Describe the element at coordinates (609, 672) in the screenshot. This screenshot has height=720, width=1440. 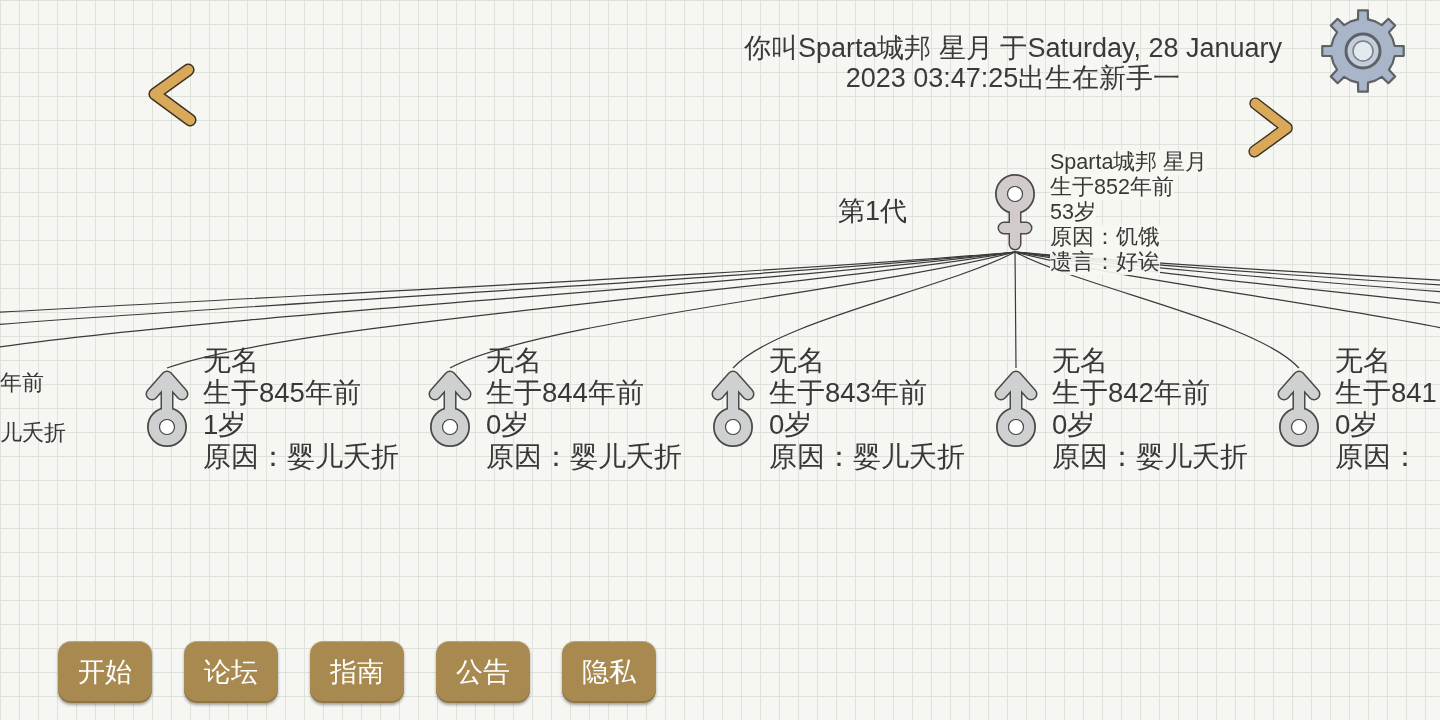
I see `menu-button: 隐私` at that location.